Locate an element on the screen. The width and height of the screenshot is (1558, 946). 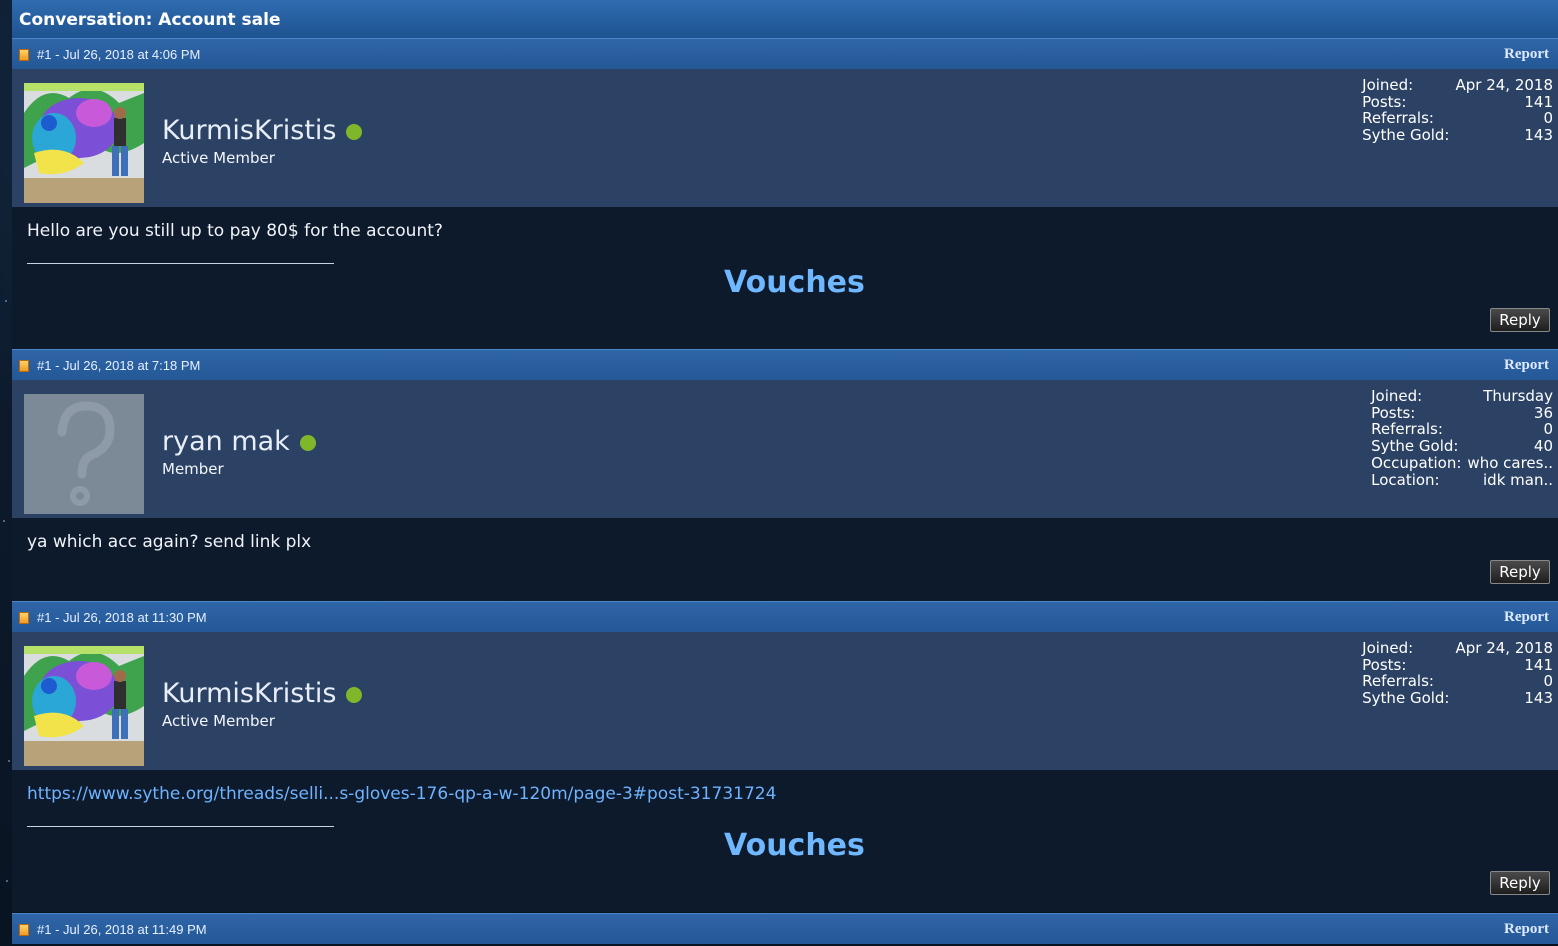
post: #1 - Jul 26, 2018 at 11:49 PM Report is located at coordinates (785, 928).